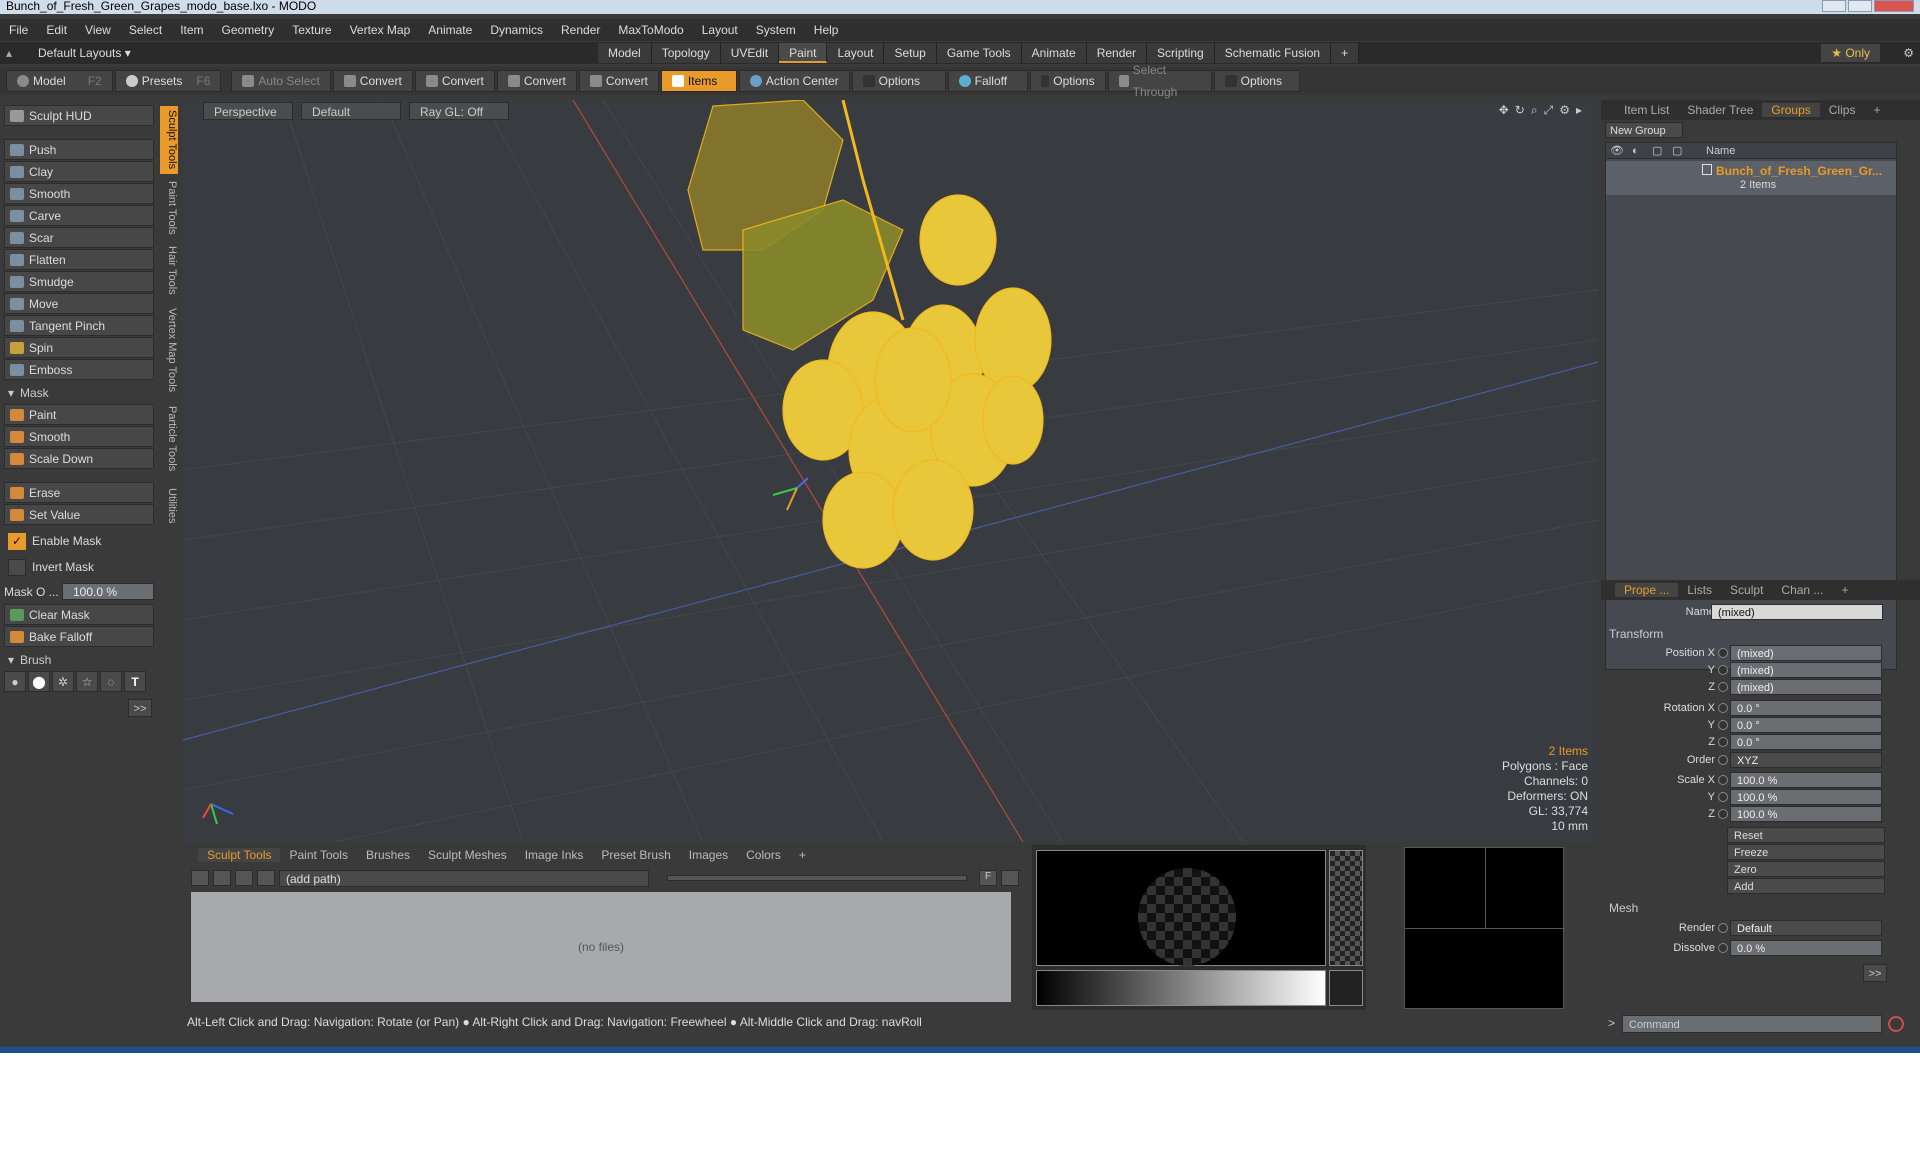  What do you see at coordinates (388, 855) in the screenshot?
I see `btab-brushes: Brushes` at bounding box center [388, 855].